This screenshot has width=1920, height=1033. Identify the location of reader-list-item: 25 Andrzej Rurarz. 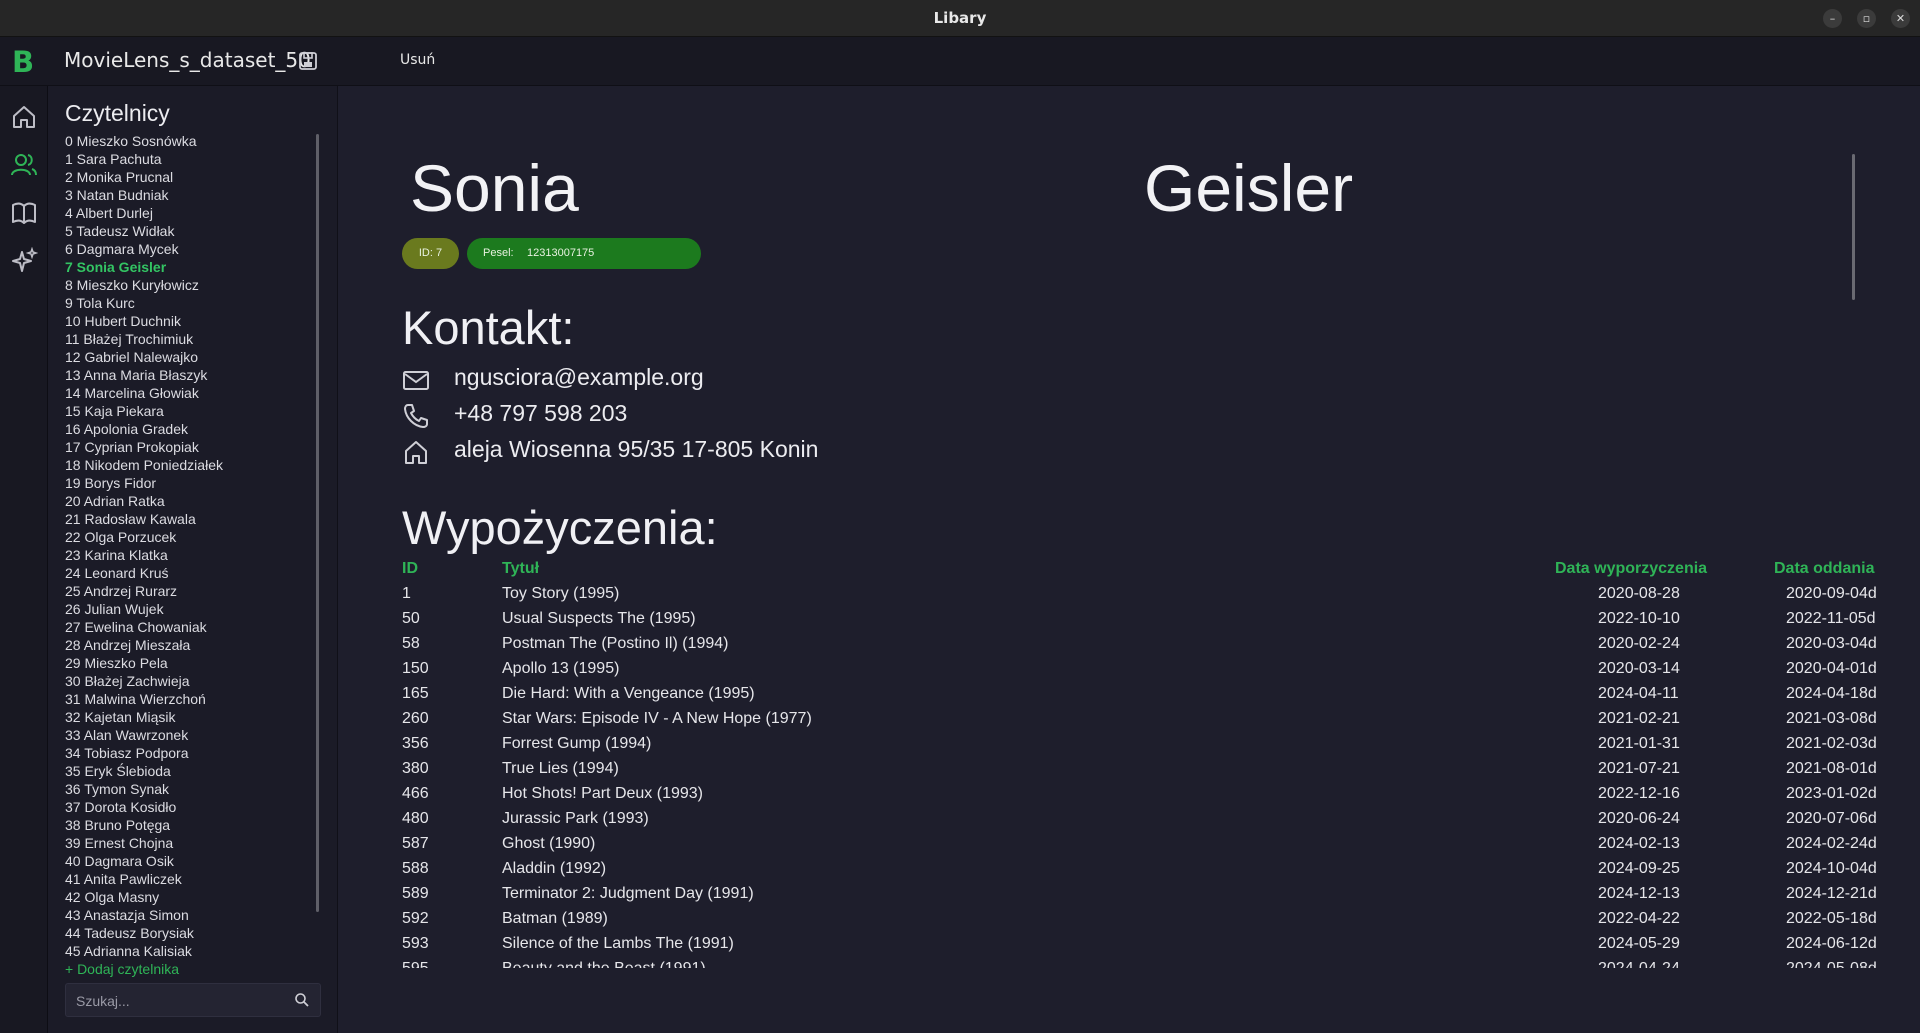
(190, 591).